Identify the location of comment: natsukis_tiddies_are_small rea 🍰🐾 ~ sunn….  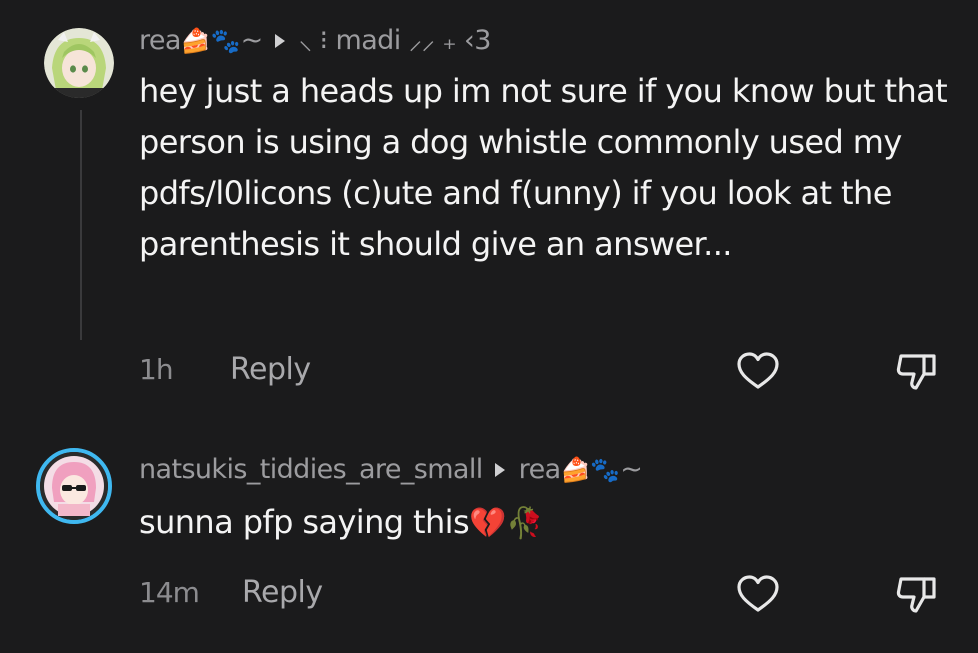
(546, 502).